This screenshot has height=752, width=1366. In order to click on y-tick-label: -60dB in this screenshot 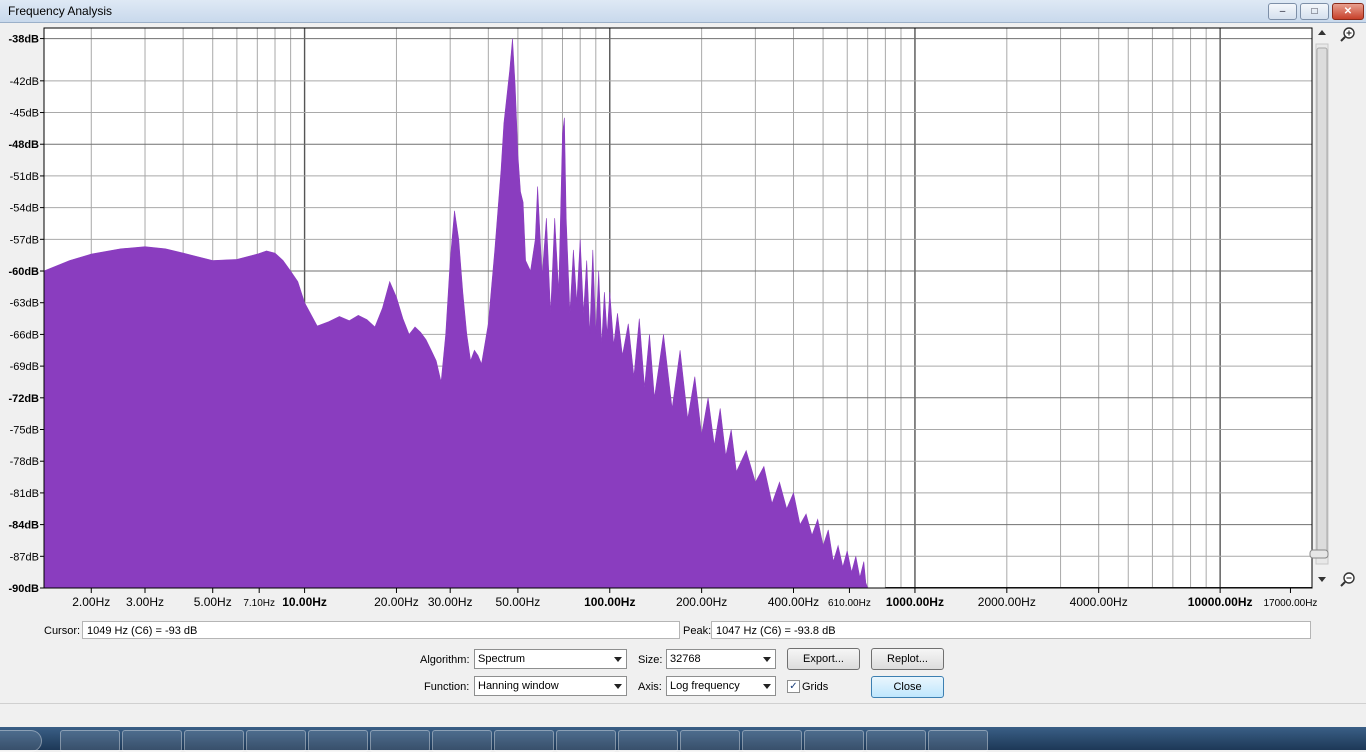, I will do `click(23, 272)`.